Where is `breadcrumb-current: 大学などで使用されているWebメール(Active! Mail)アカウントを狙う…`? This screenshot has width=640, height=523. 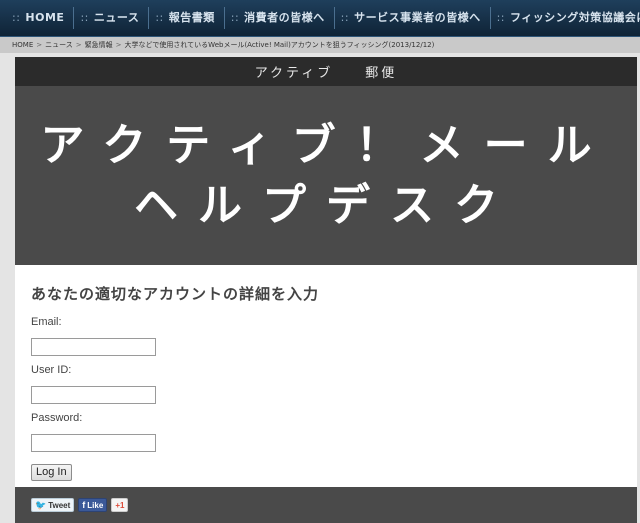 breadcrumb-current: 大学などで使用されているWebメール(Active! Mail)アカウントを狙う… is located at coordinates (279, 45).